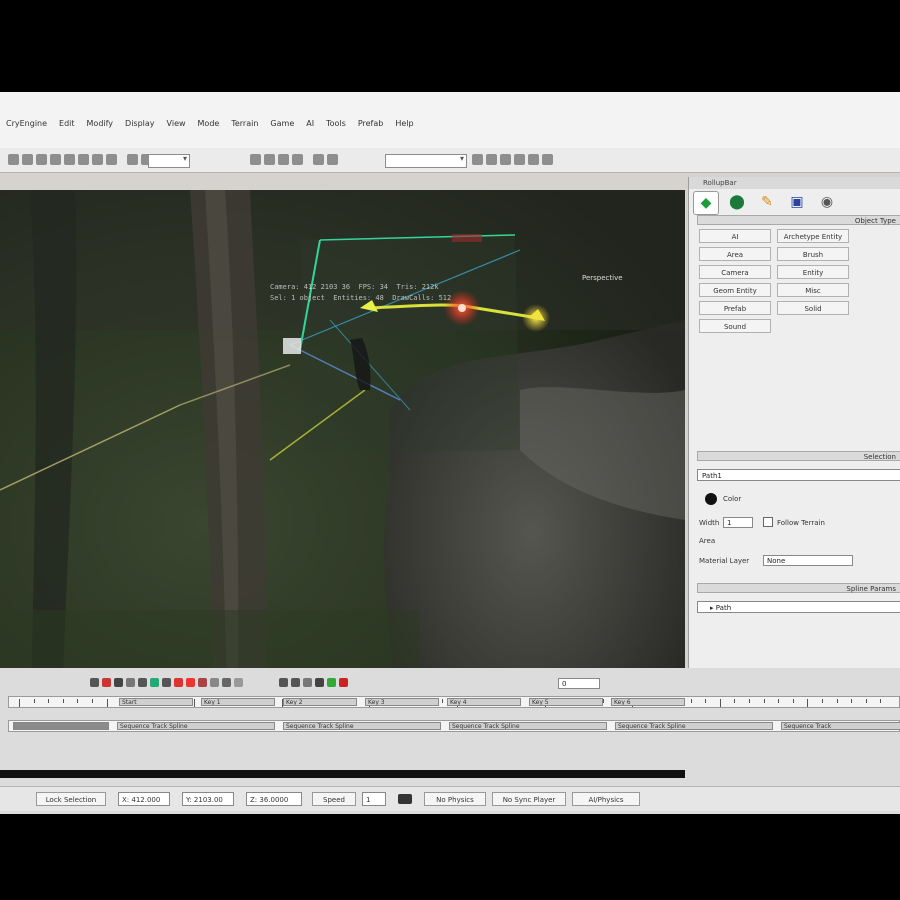 This screenshot has height=900, width=900. I want to click on color-swatch, so click(711, 499).